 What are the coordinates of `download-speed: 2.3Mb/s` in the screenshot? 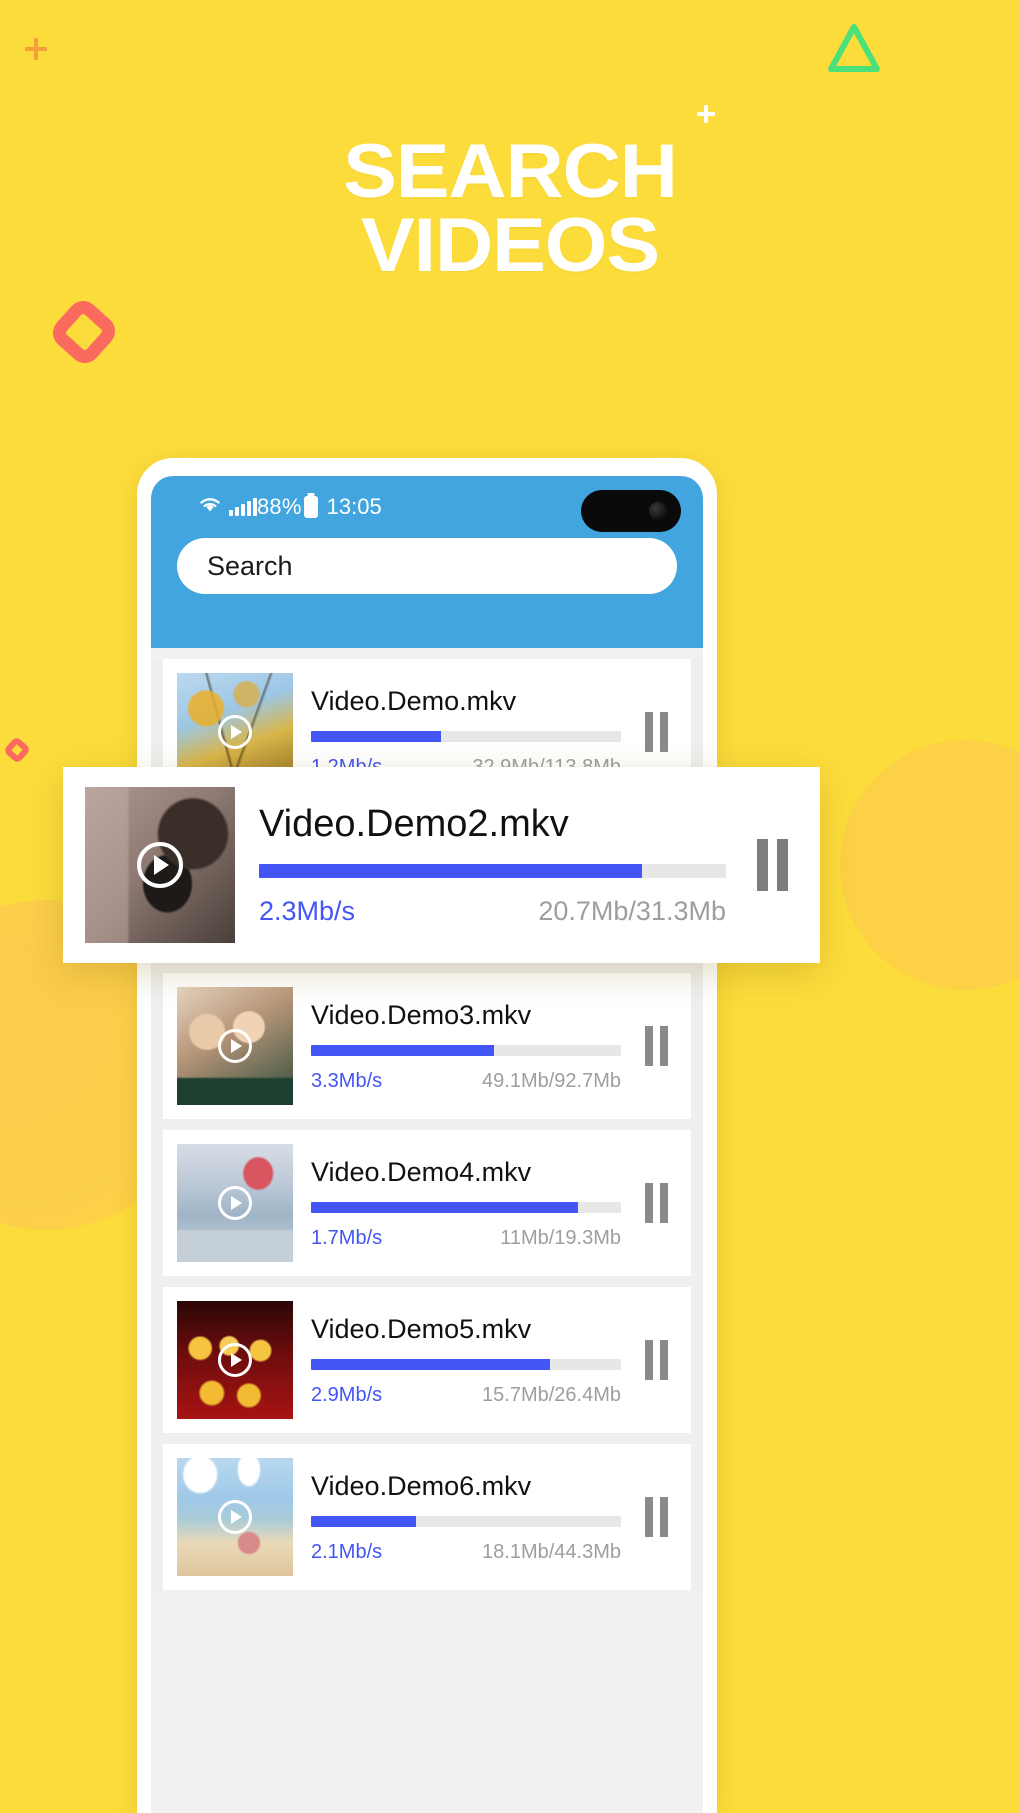 It's located at (307, 911).